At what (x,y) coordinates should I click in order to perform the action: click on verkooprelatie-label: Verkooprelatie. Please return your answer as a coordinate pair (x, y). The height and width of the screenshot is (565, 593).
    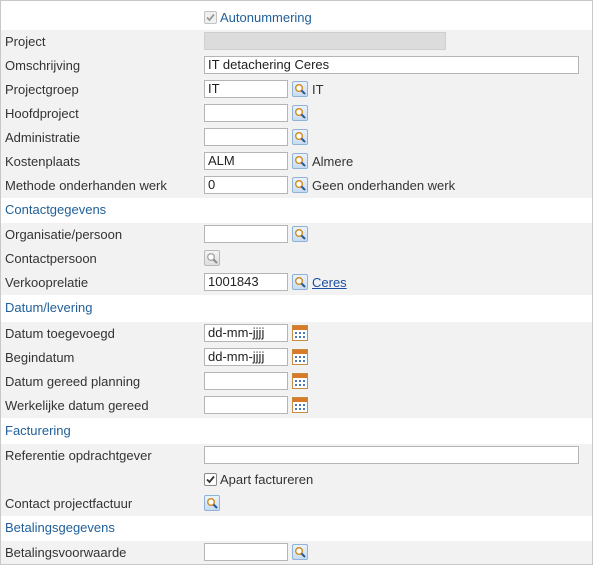
    Looking at the image, I should click on (47, 282).